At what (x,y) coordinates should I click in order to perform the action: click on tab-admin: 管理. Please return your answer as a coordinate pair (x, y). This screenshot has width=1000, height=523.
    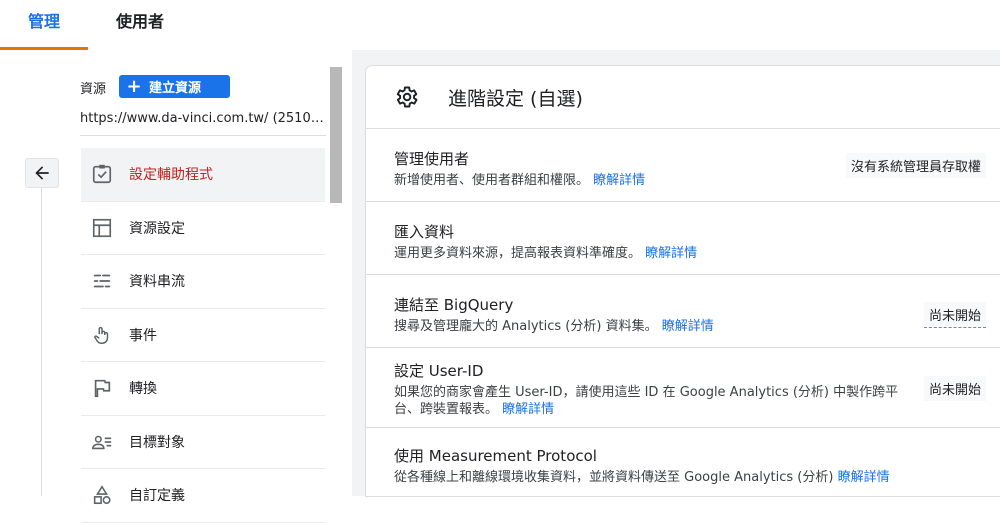
    Looking at the image, I should click on (44, 25).